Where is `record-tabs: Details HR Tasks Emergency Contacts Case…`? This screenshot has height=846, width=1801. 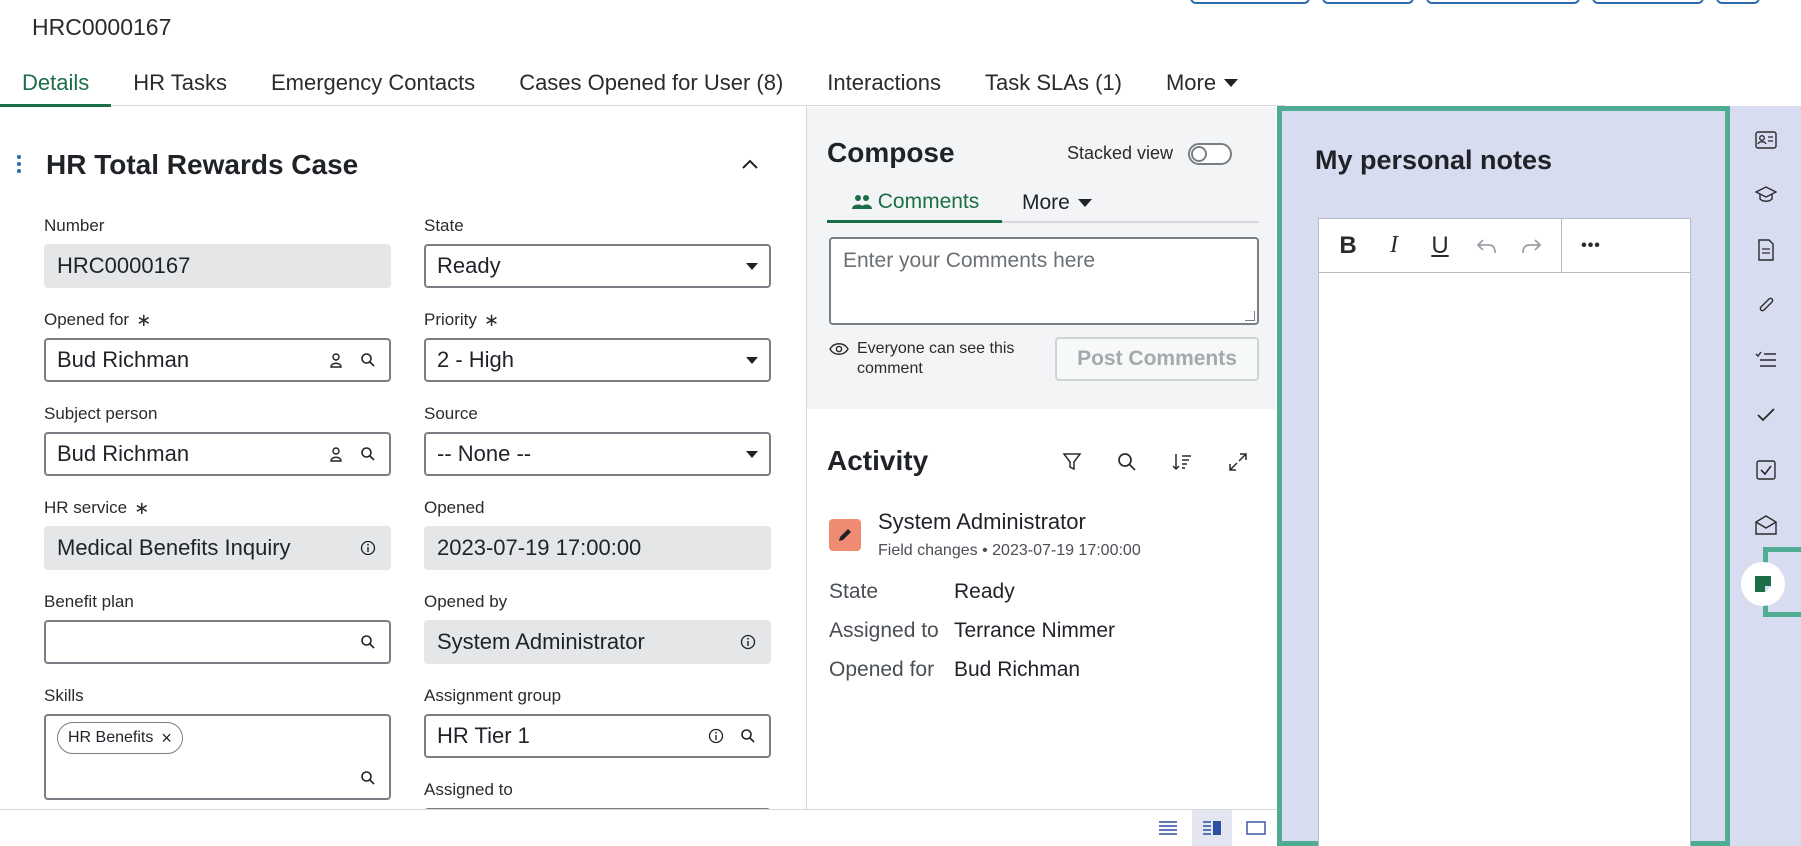 record-tabs: Details HR Tasks Emergency Contacts Case… is located at coordinates (642, 83).